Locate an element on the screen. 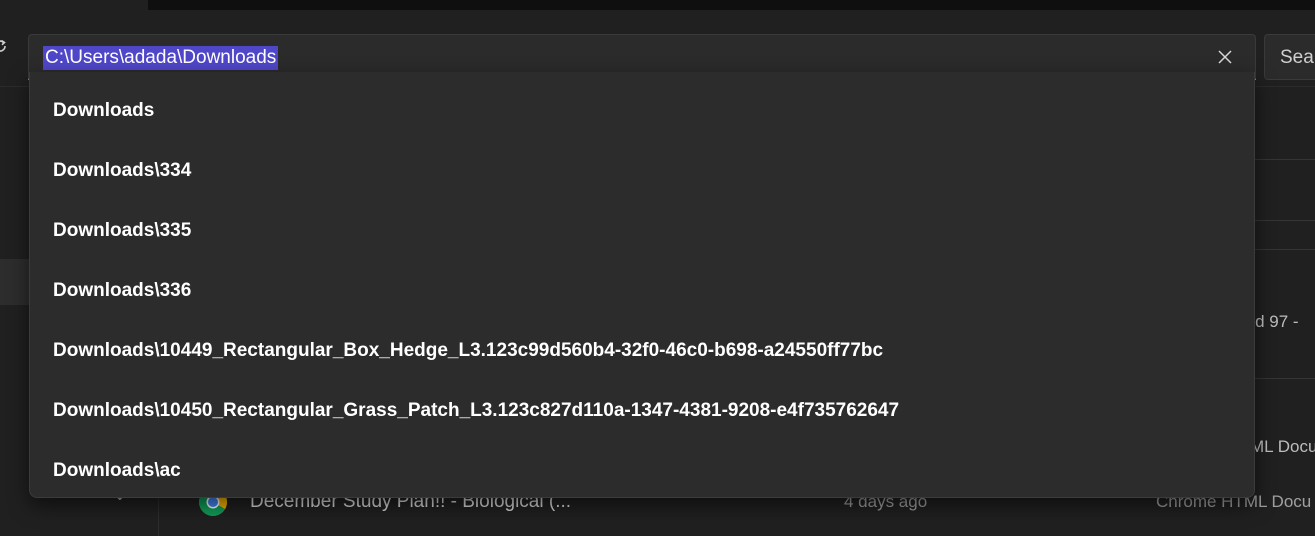 The height and width of the screenshot is (536, 1315). suggestion-item: Downloads\336 is located at coordinates (642, 288).